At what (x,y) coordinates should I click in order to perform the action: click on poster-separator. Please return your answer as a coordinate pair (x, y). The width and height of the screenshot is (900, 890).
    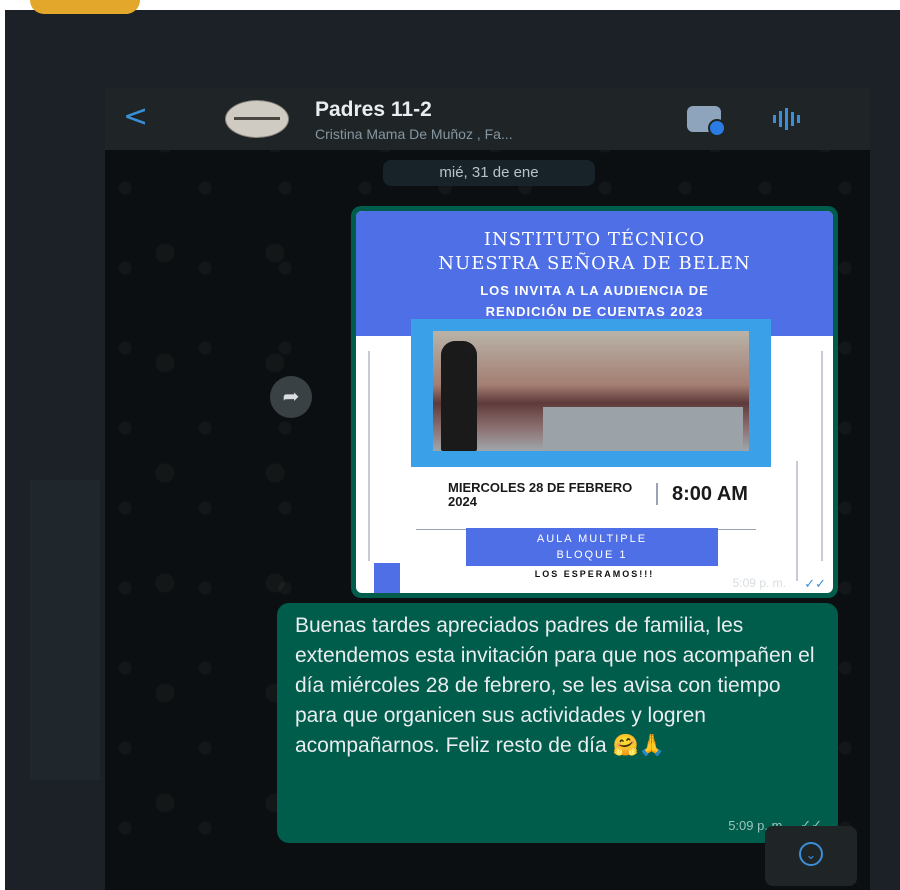
    Looking at the image, I should click on (657, 494).